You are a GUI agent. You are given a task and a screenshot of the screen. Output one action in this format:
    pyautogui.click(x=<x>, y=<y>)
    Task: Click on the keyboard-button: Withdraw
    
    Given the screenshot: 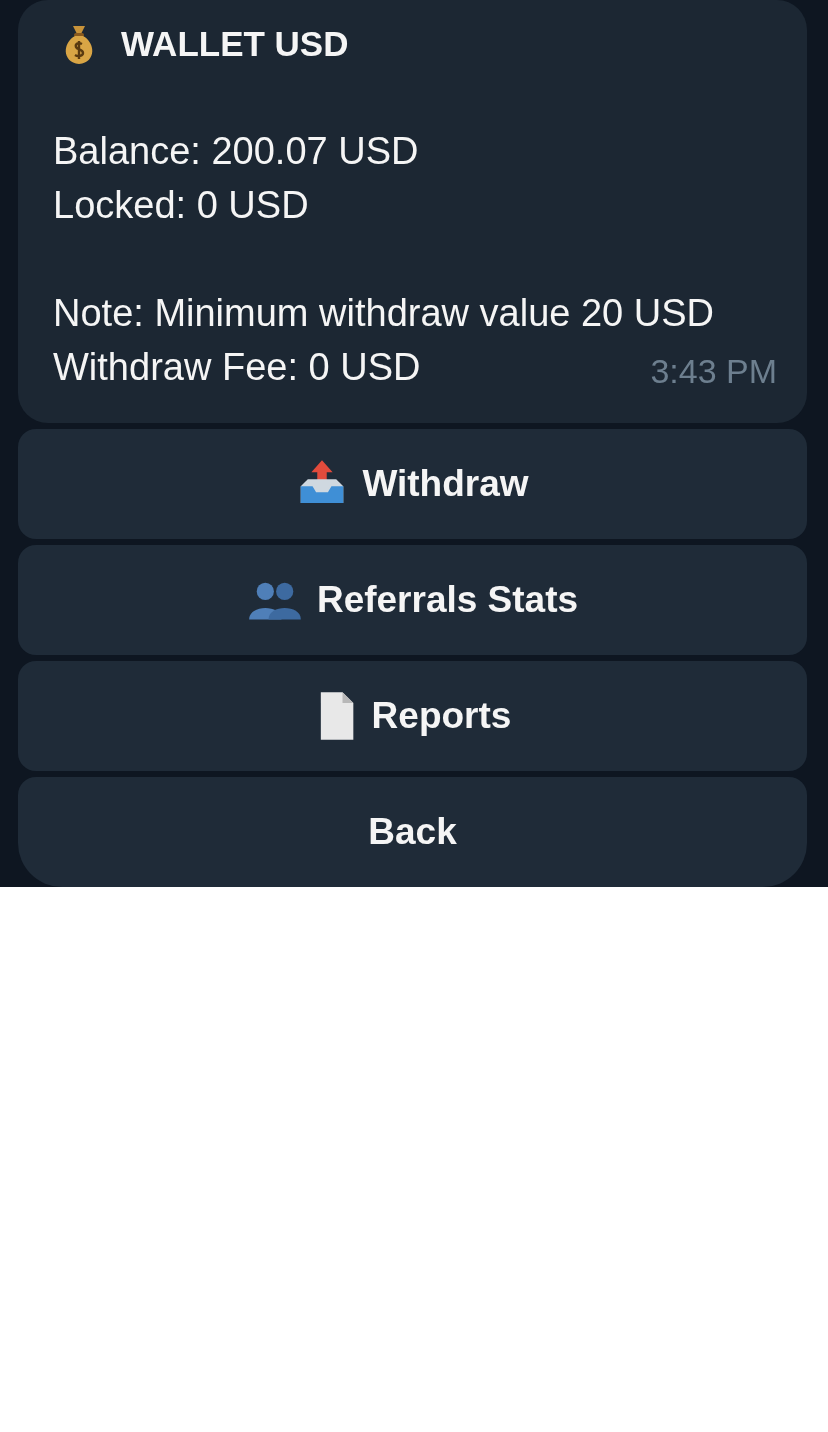 What is the action you would take?
    pyautogui.click(x=412, y=484)
    